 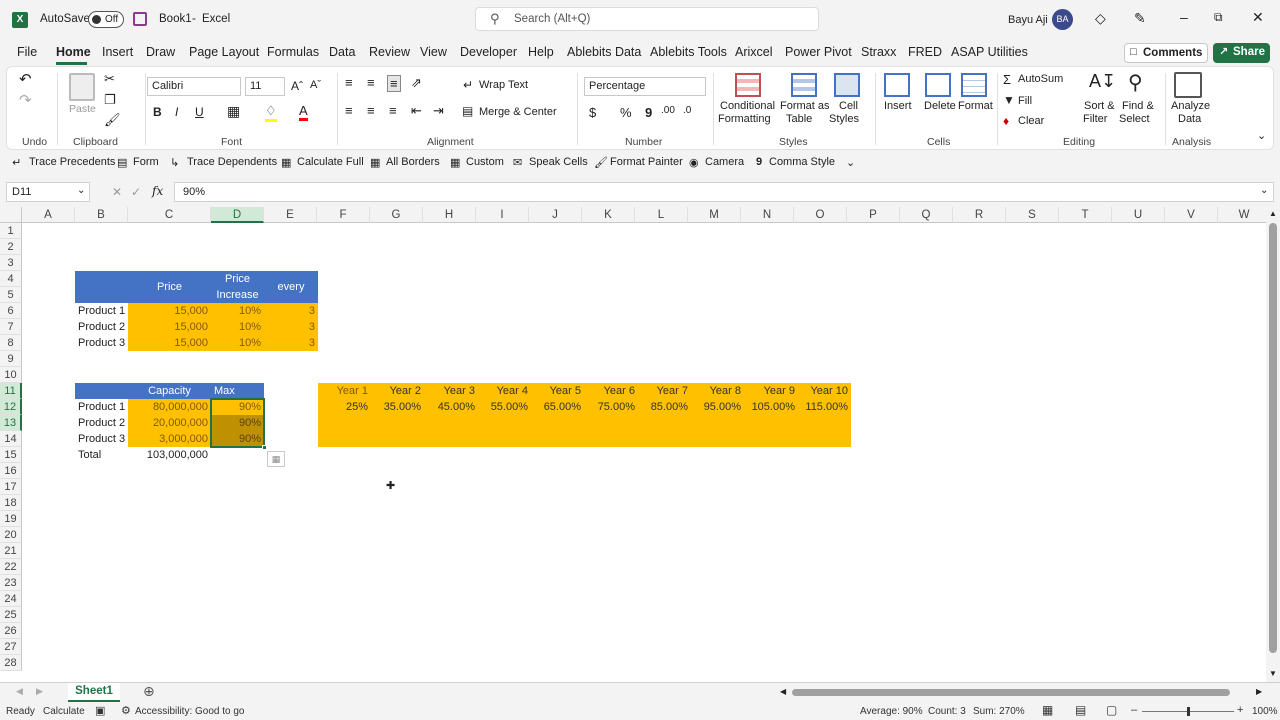 What do you see at coordinates (1190, 106) in the screenshot?
I see `analyze-data-label-1: Analyze` at bounding box center [1190, 106].